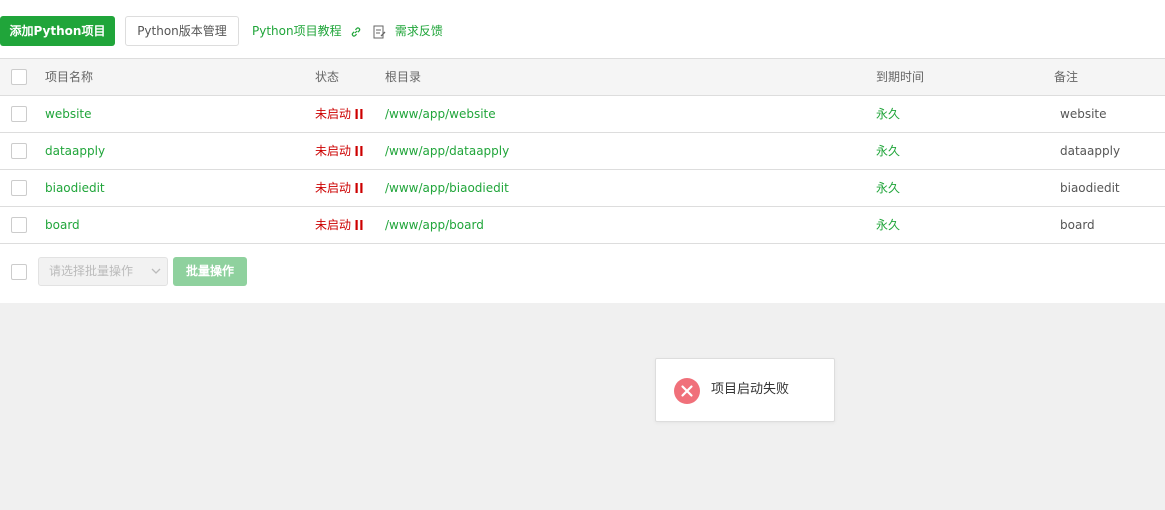 This screenshot has height=510, width=1165. I want to click on note-text: biaodiedit, so click(1090, 188).